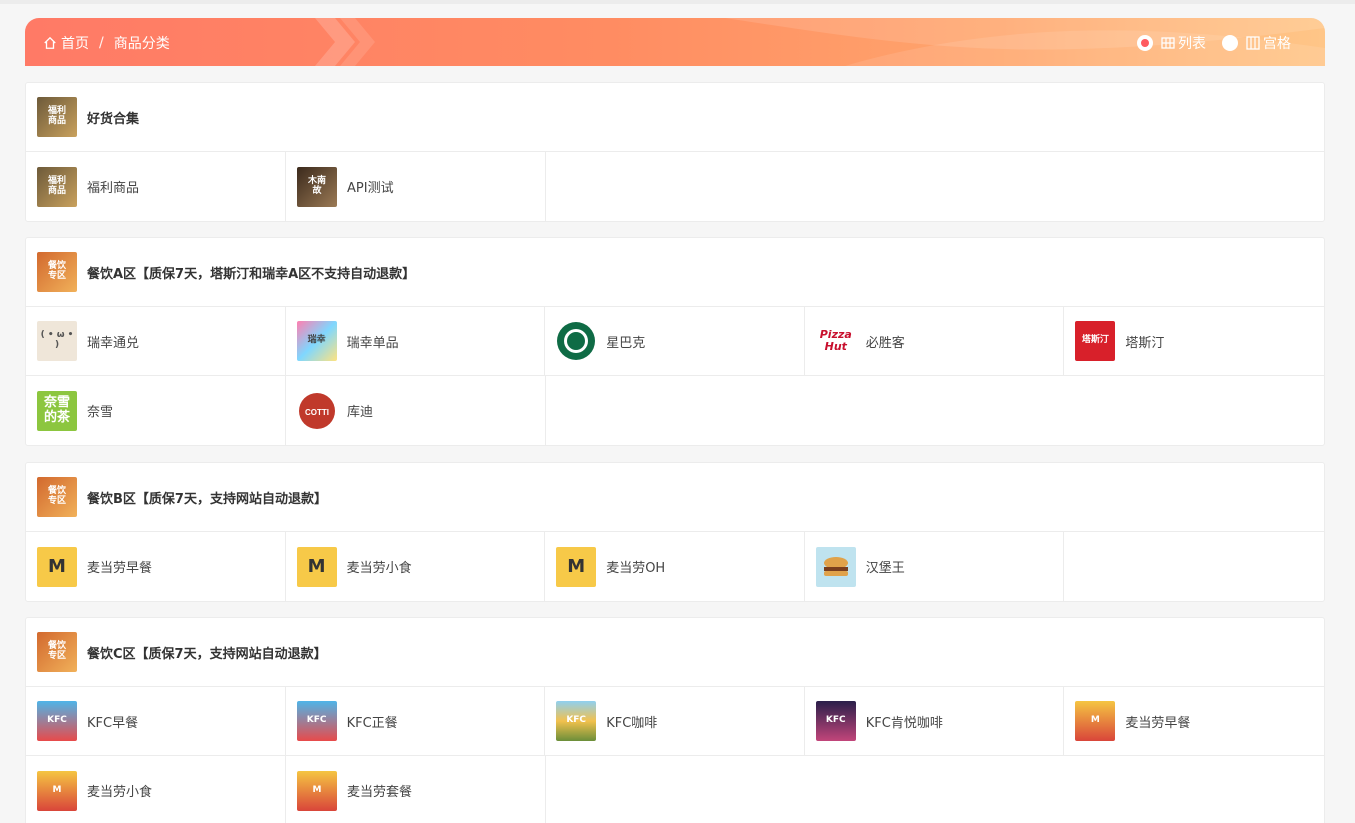  Describe the element at coordinates (370, 188) in the screenshot. I see `item-label: API测试` at that location.